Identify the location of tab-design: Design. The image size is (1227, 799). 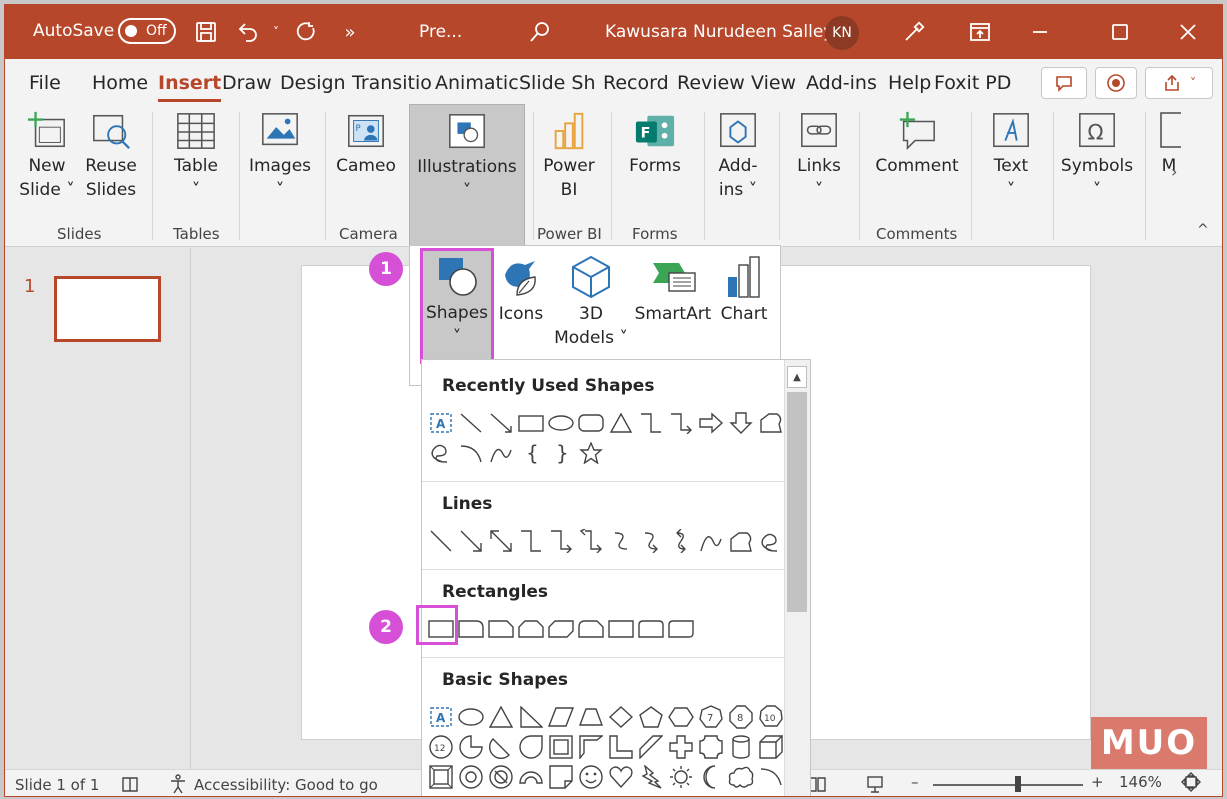
(313, 83).